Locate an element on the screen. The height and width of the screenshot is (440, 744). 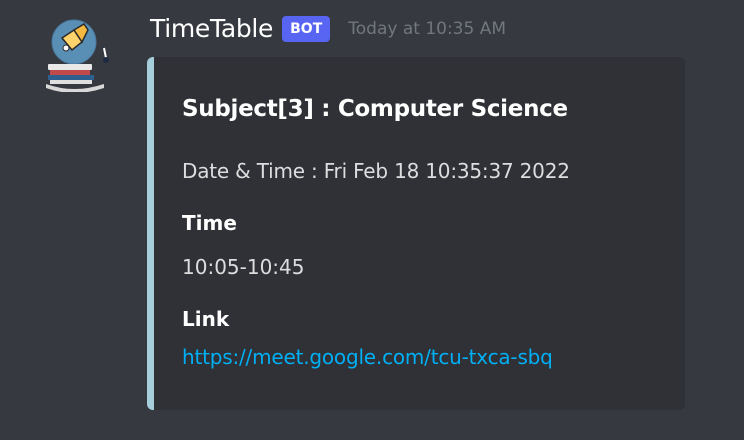
embed-description: Date & Time : Fri Feb 18 10:35:37 2022 is located at coordinates (376, 171).